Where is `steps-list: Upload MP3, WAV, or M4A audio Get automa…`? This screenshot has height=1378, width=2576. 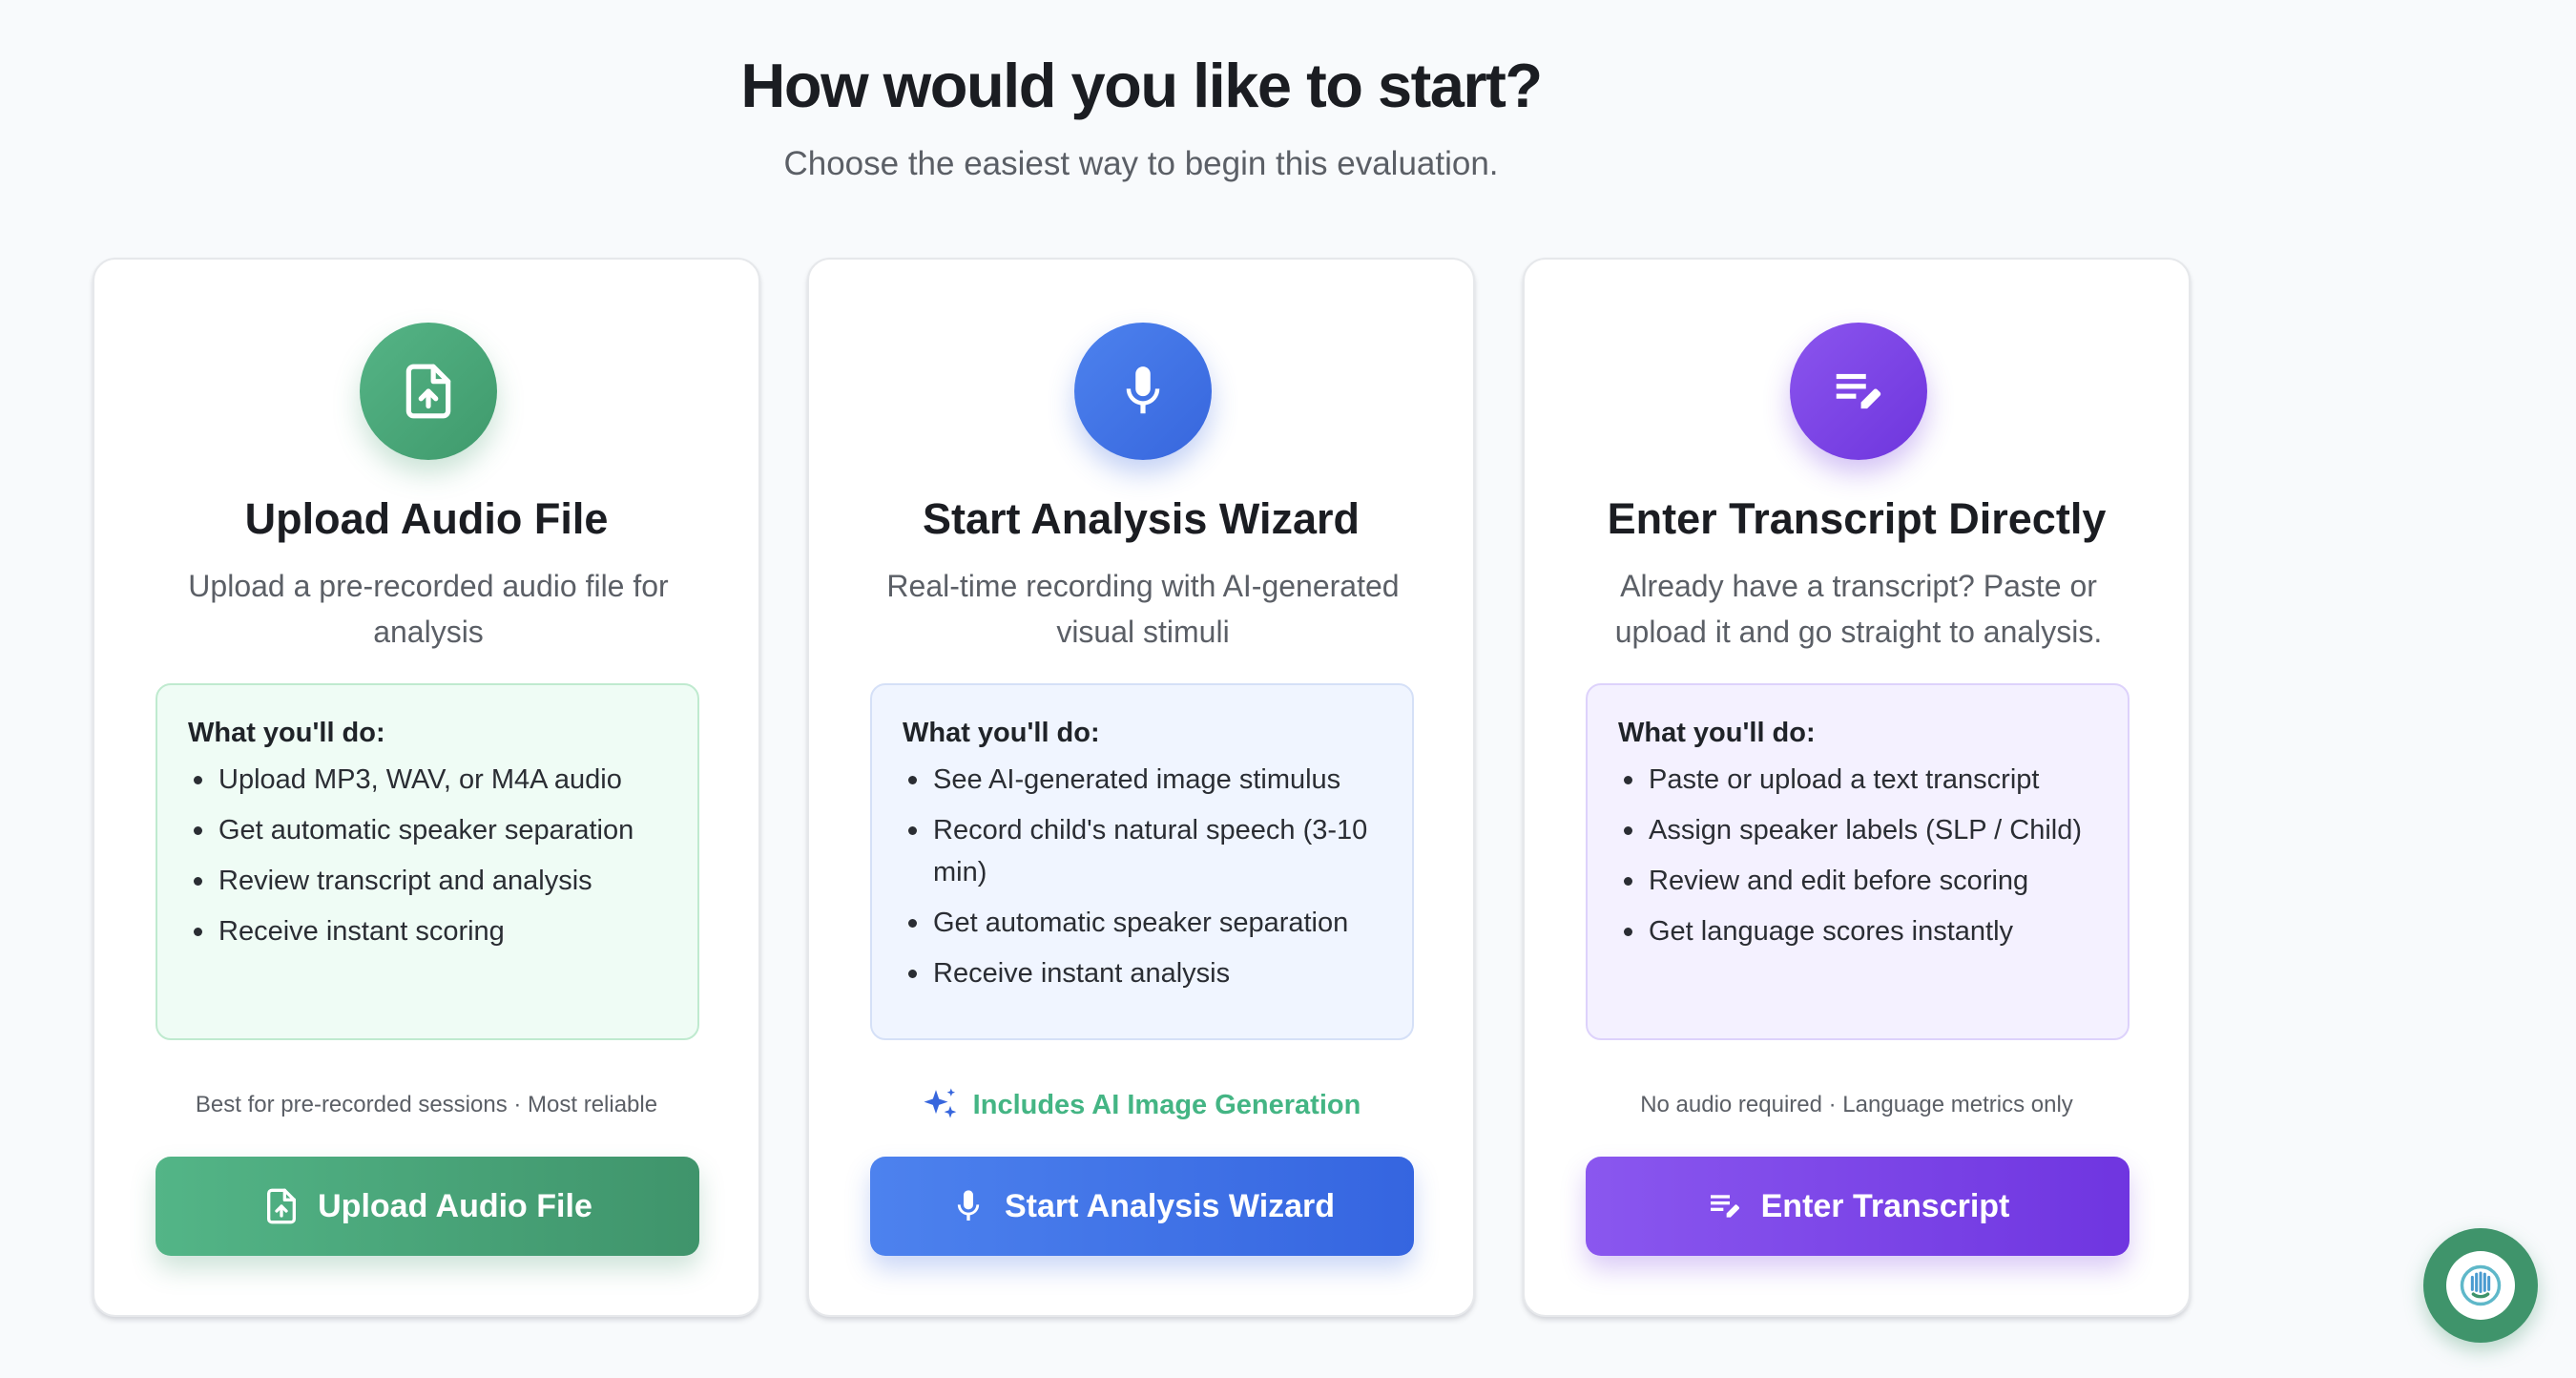
steps-list: Upload MP3, WAV, or M4A audio Get automa… is located at coordinates (427, 855).